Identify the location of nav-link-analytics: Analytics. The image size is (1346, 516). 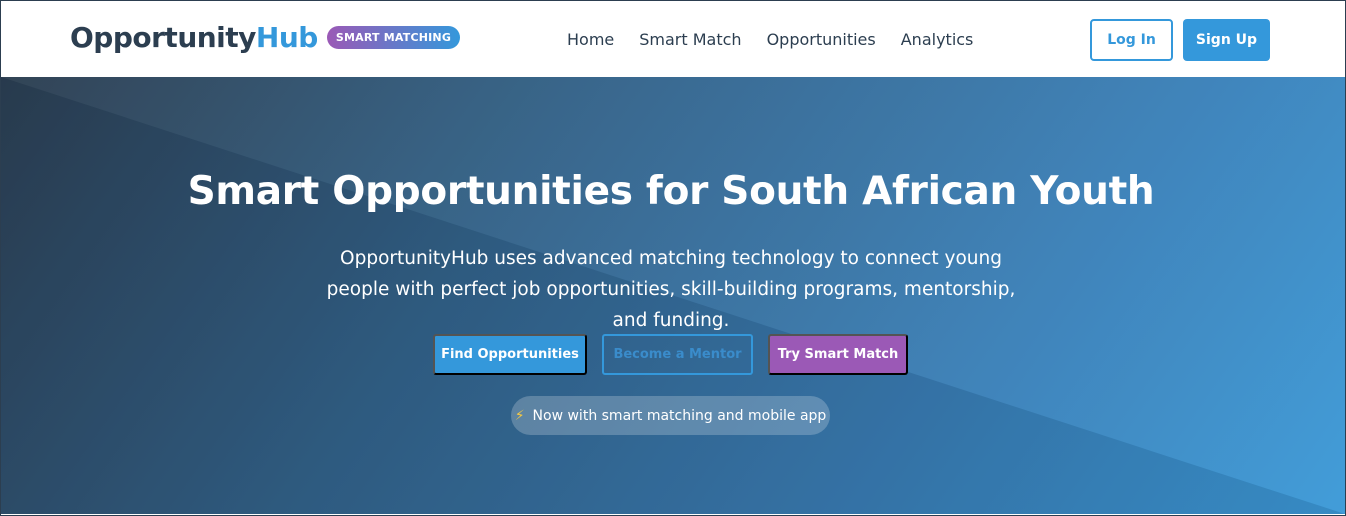
(937, 39).